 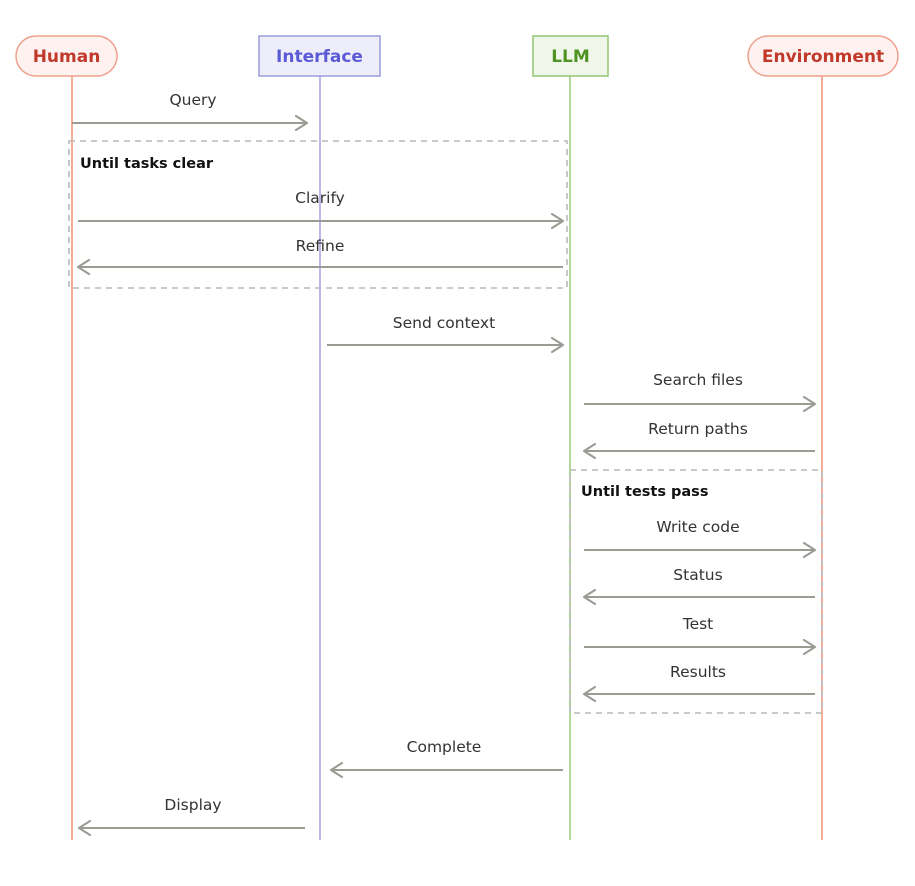 I want to click on participants-group: Human Interface LLM Environment, so click(x=457, y=56).